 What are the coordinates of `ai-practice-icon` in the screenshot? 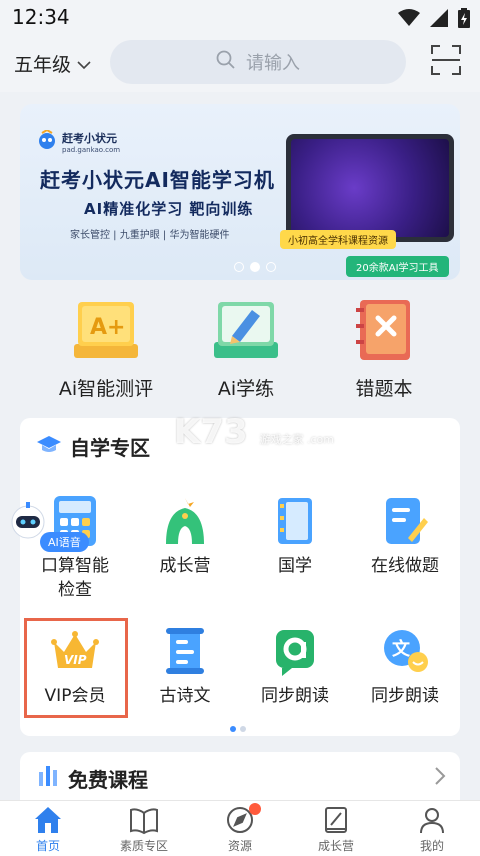 It's located at (246, 329).